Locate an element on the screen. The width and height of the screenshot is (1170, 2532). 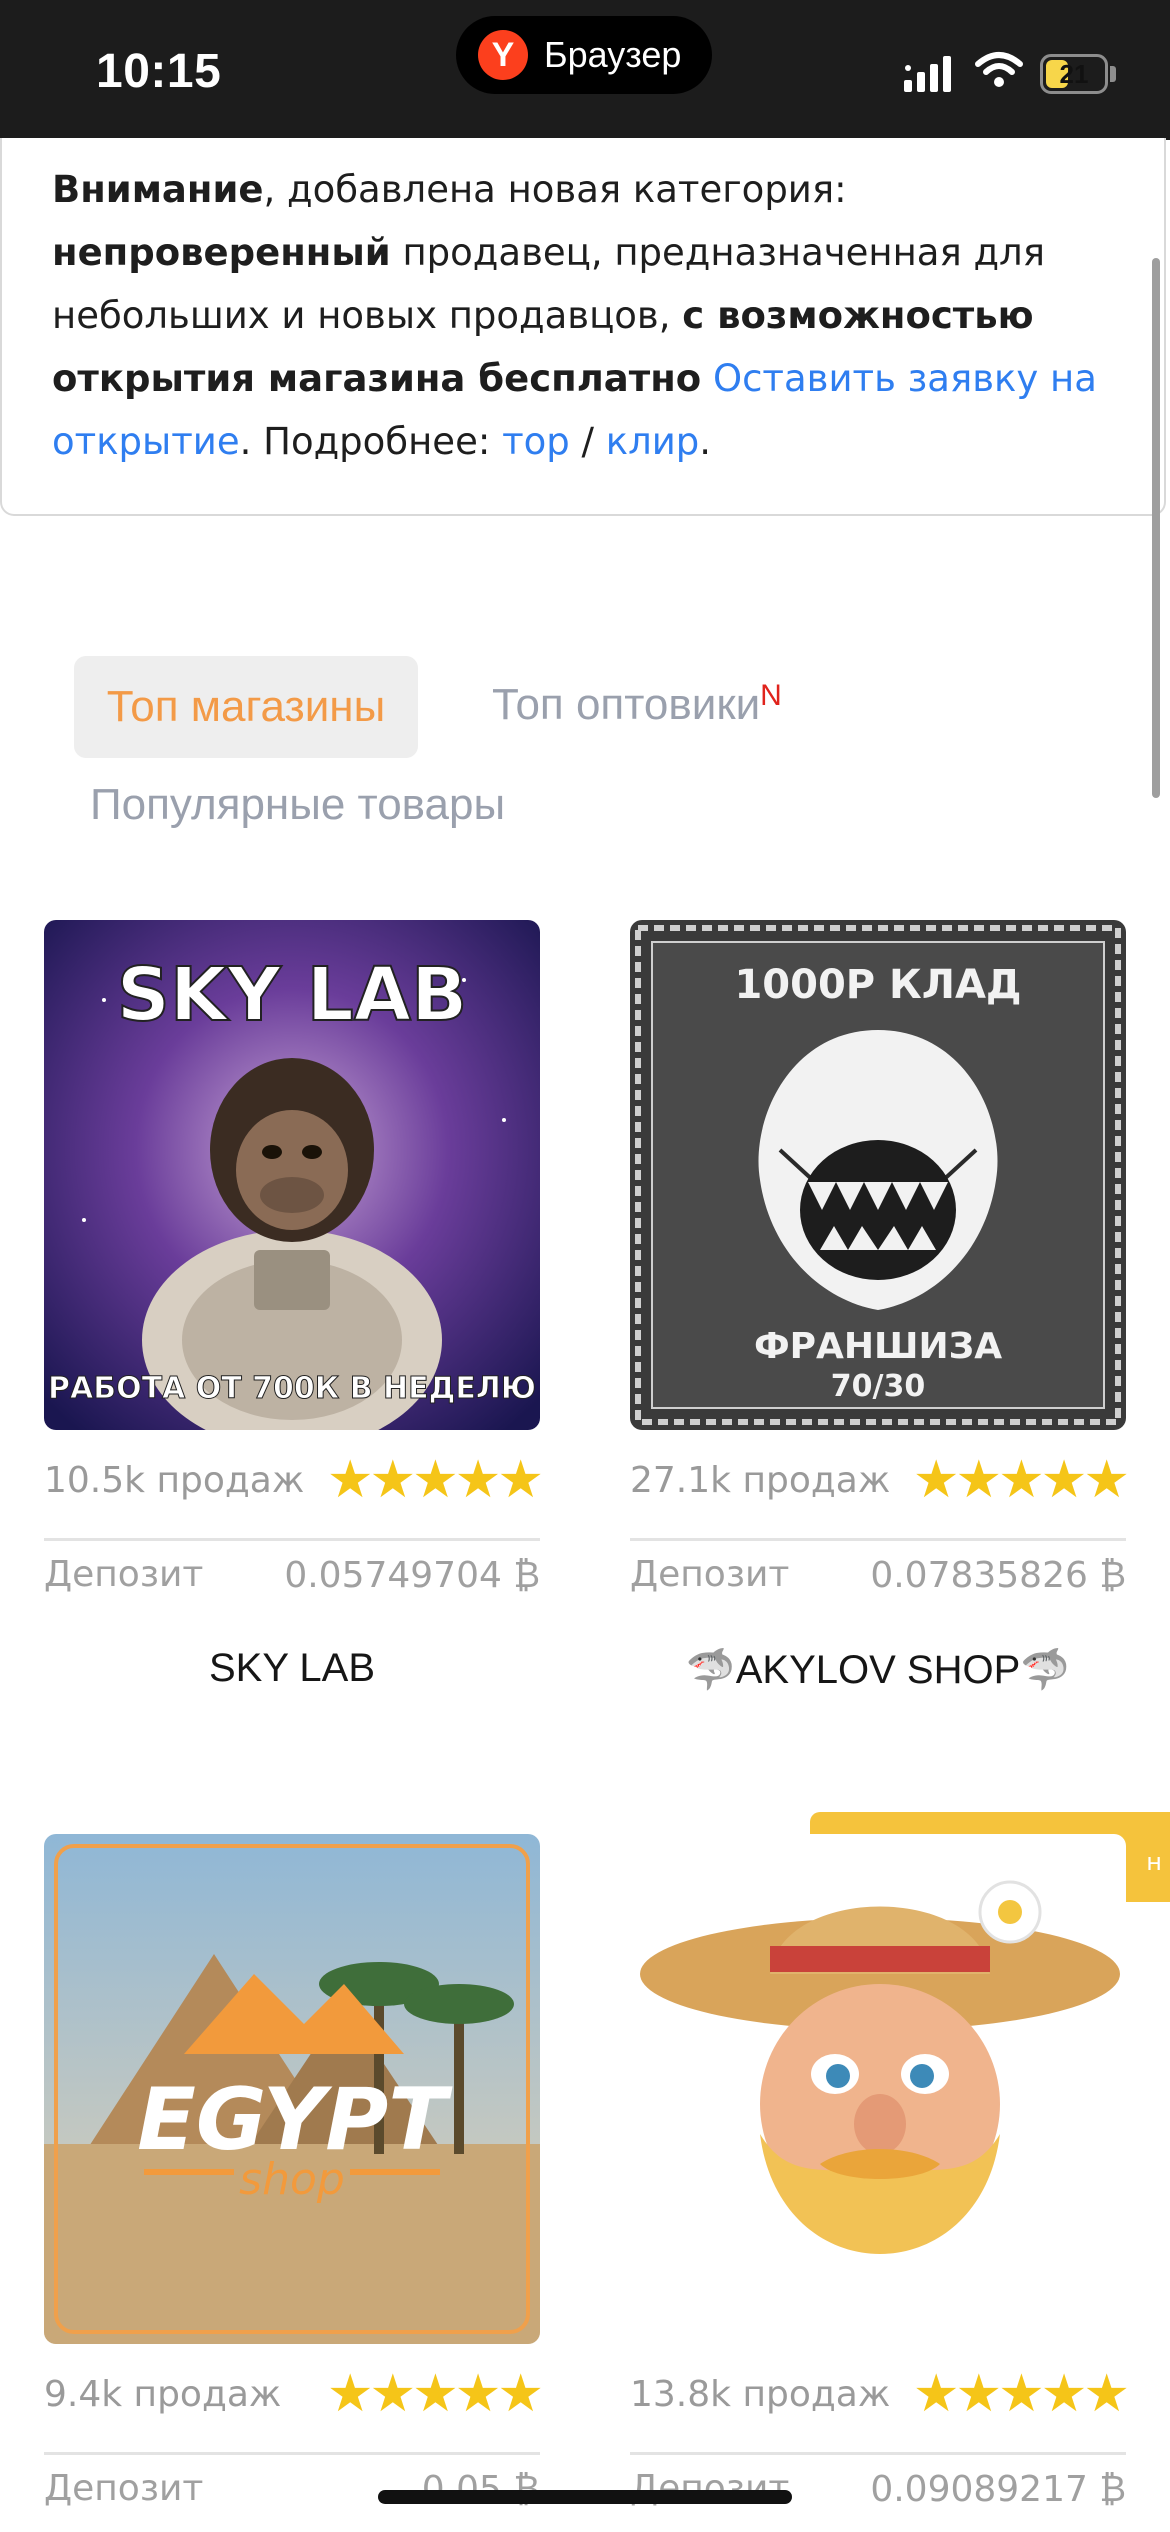
tab-popular-products: Популярные товары is located at coordinates (297, 805).